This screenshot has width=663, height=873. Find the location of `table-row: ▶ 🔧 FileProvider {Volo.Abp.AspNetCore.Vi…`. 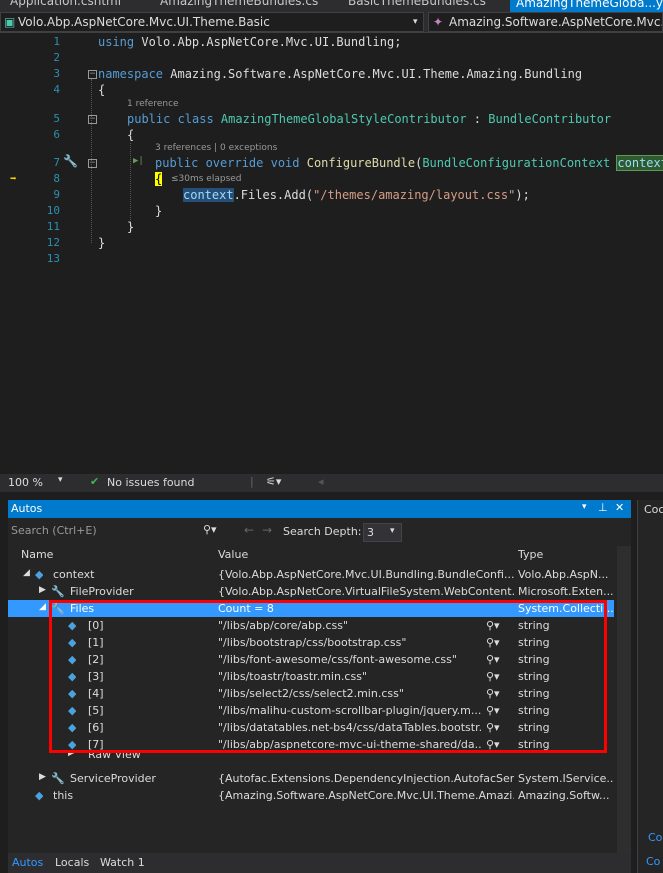

table-row: ▶ 🔧 FileProvider {Volo.Abp.AspNetCore.Vi… is located at coordinates (311, 591).